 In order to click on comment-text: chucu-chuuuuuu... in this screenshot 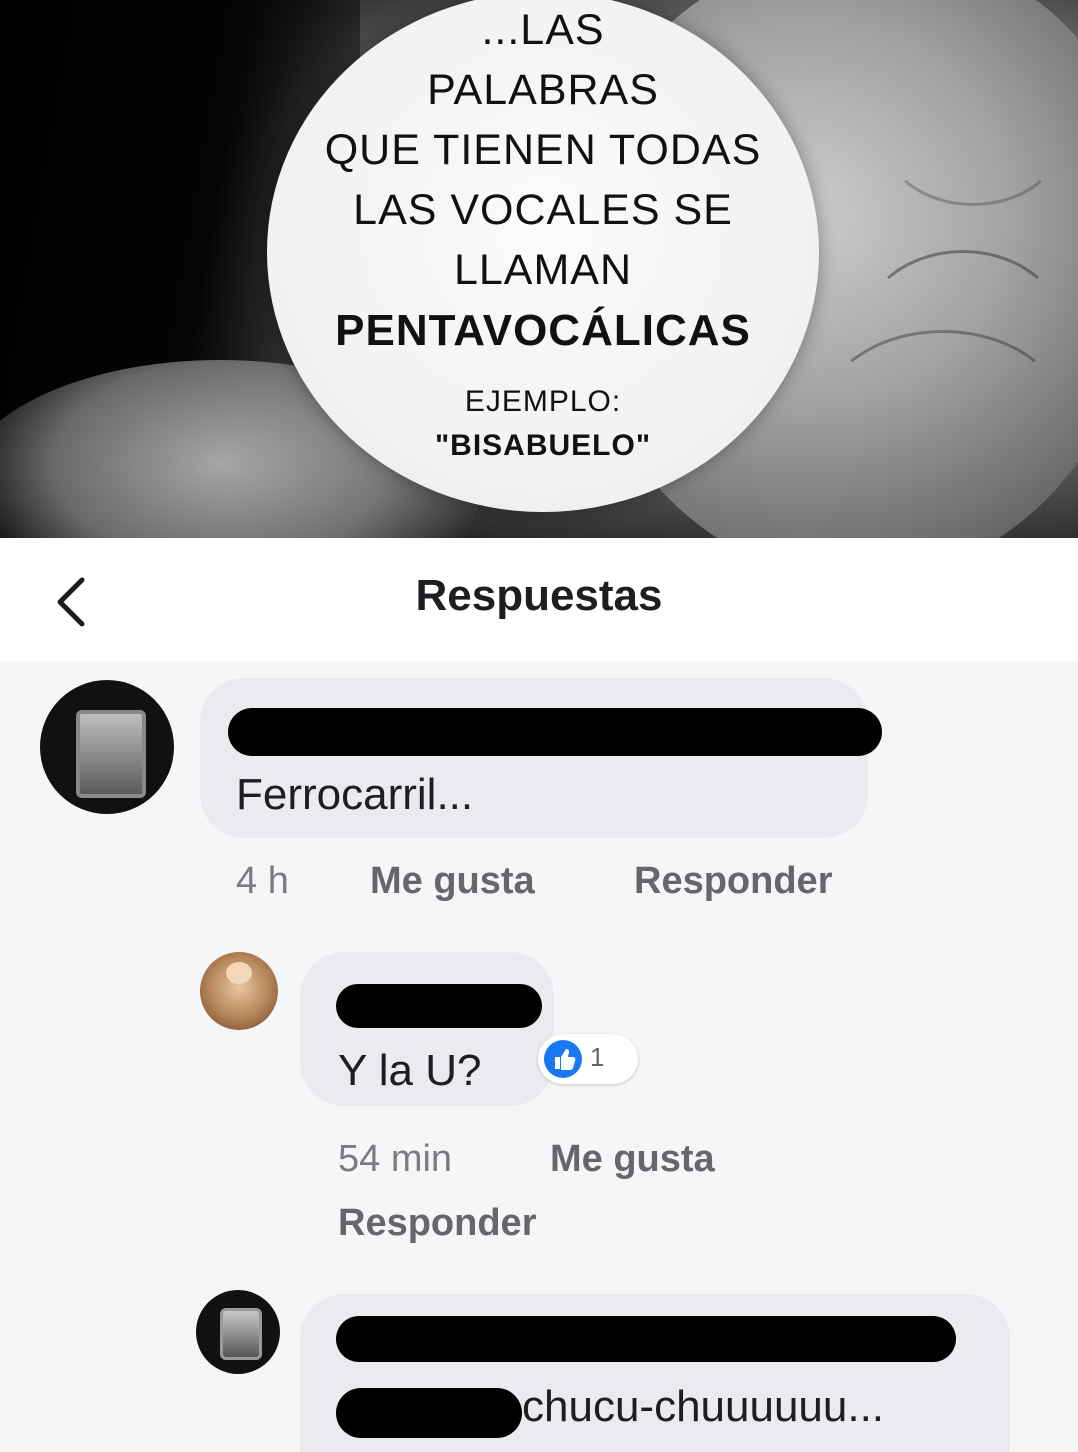, I will do `click(703, 1406)`.